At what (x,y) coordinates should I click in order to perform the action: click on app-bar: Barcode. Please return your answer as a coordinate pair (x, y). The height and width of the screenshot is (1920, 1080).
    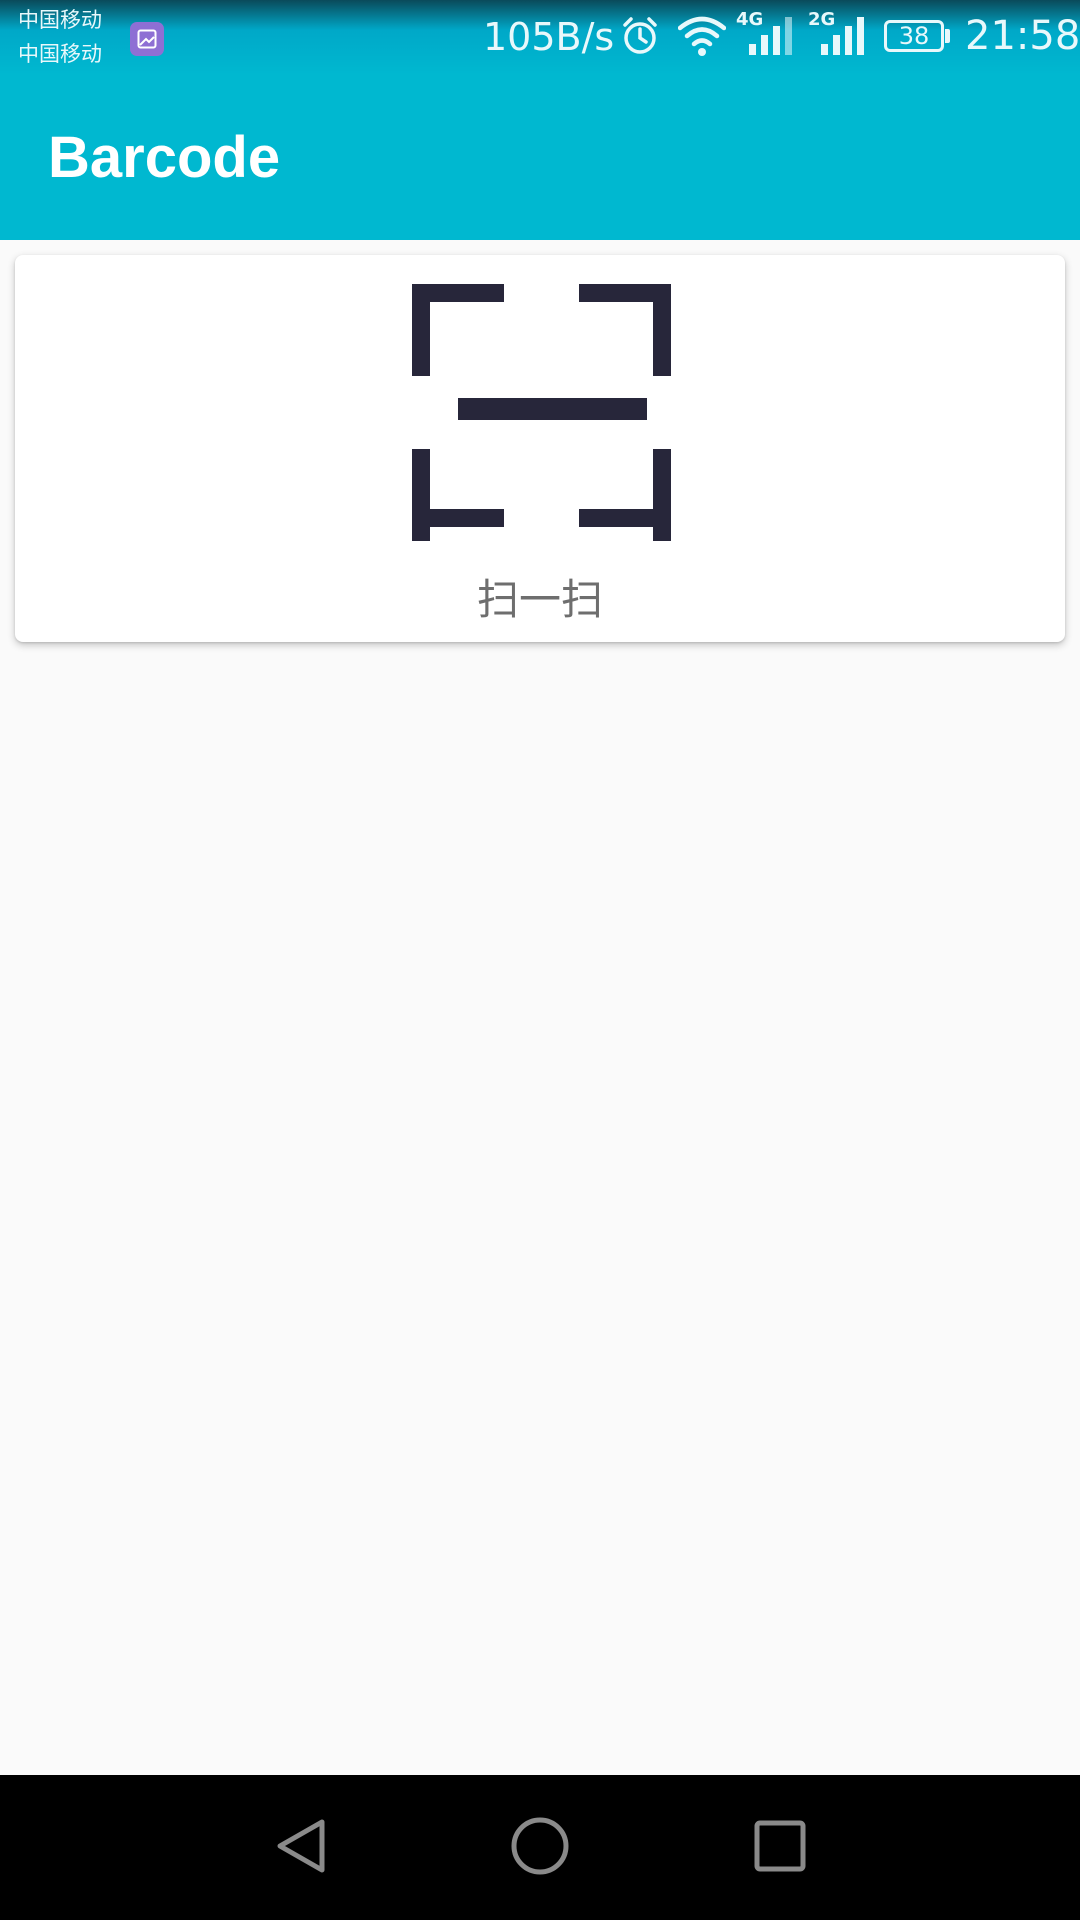
    Looking at the image, I should click on (540, 157).